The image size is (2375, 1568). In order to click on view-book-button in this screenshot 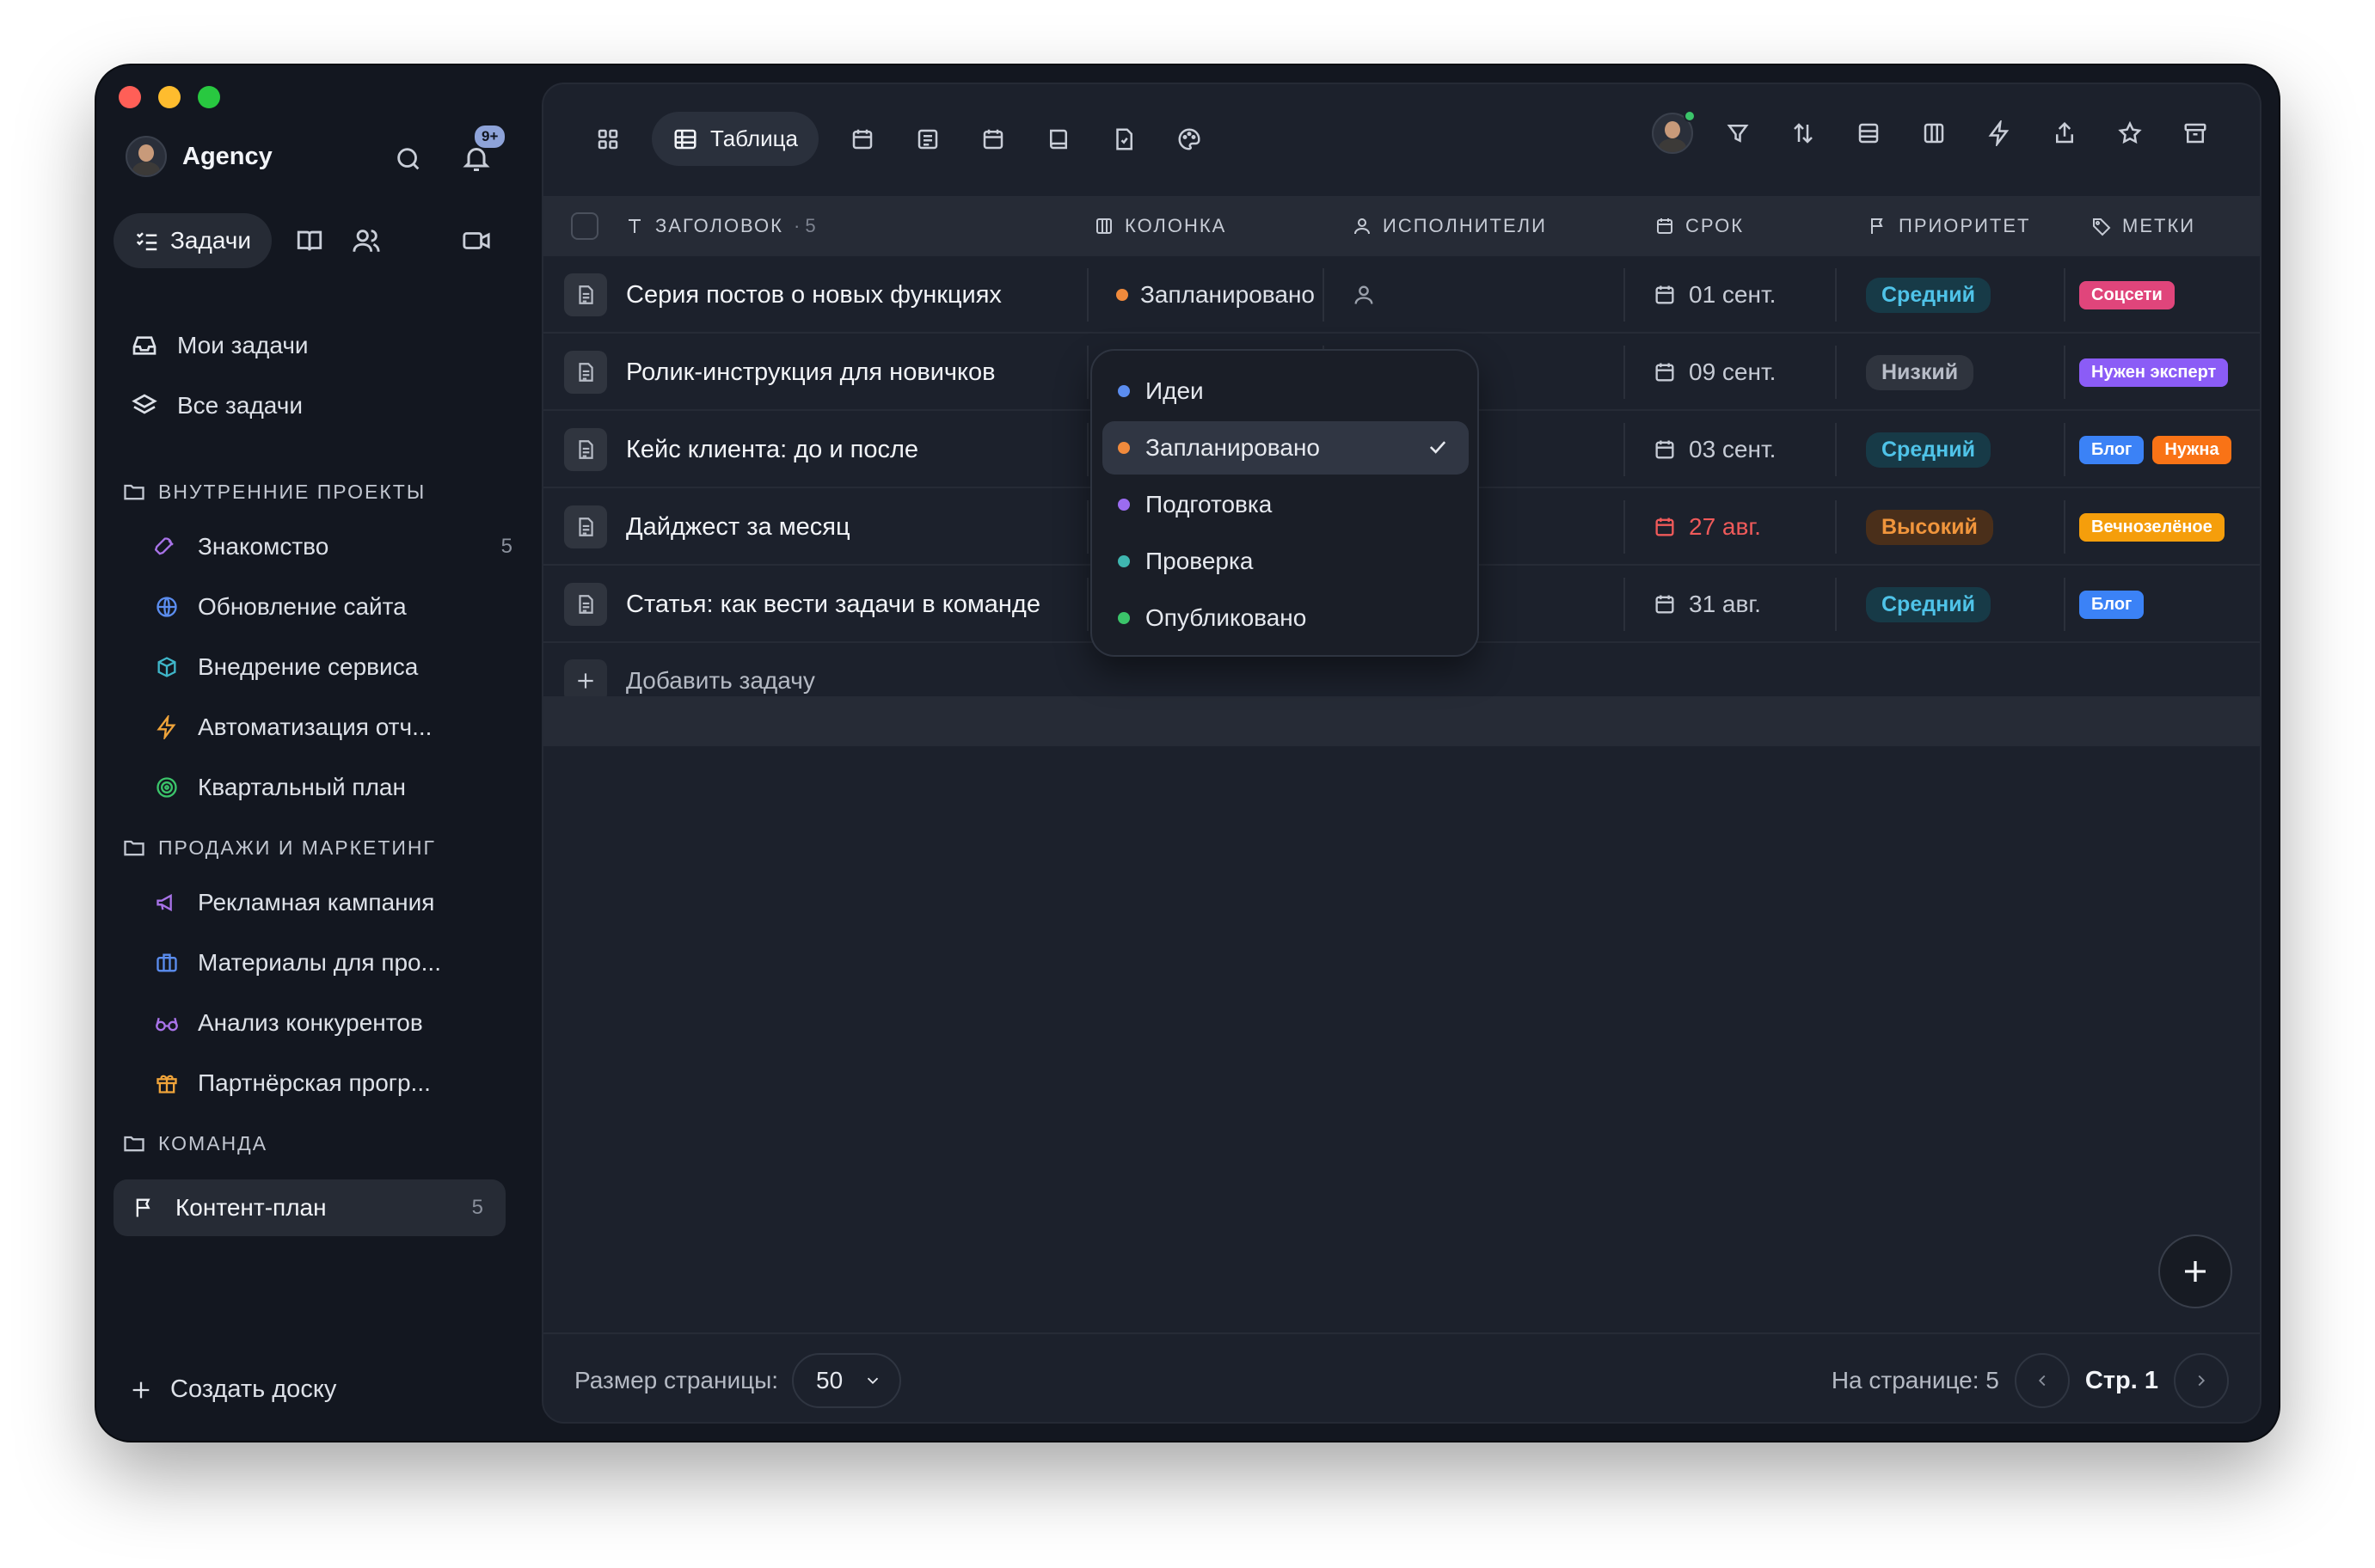, I will do `click(1059, 139)`.